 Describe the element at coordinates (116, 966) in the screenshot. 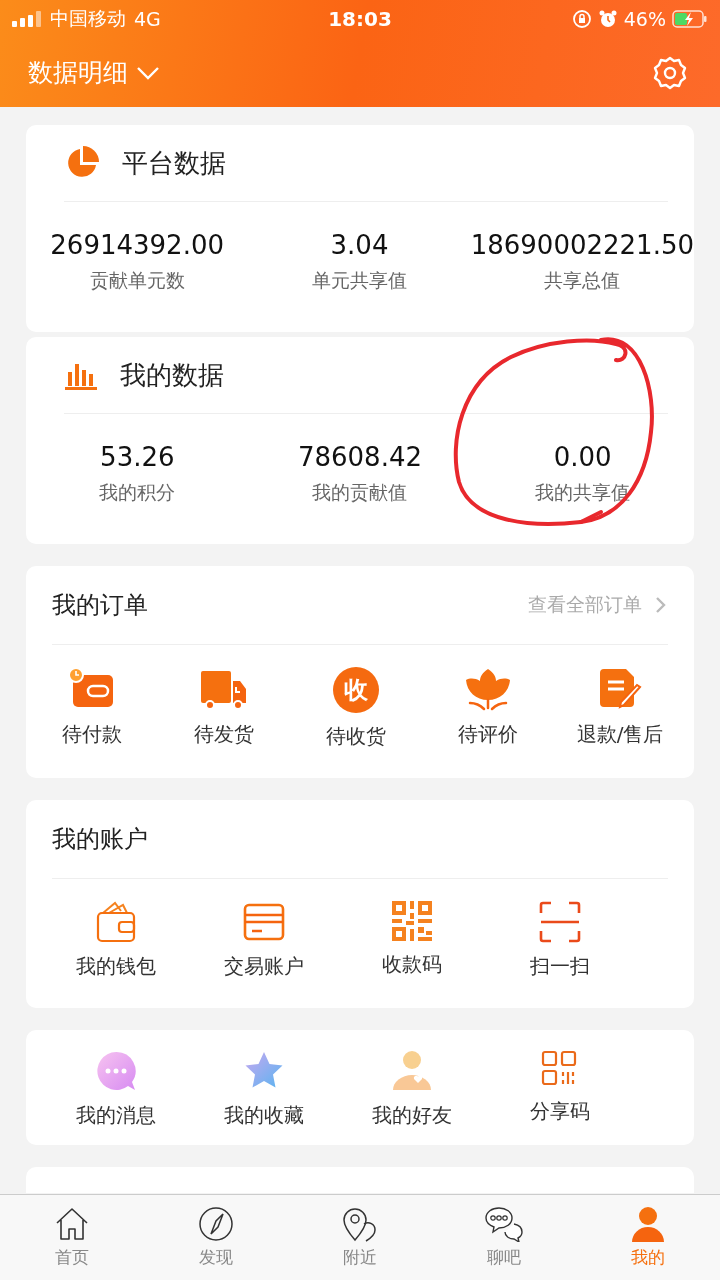

I see `account-item-label: 我的钱包` at that location.